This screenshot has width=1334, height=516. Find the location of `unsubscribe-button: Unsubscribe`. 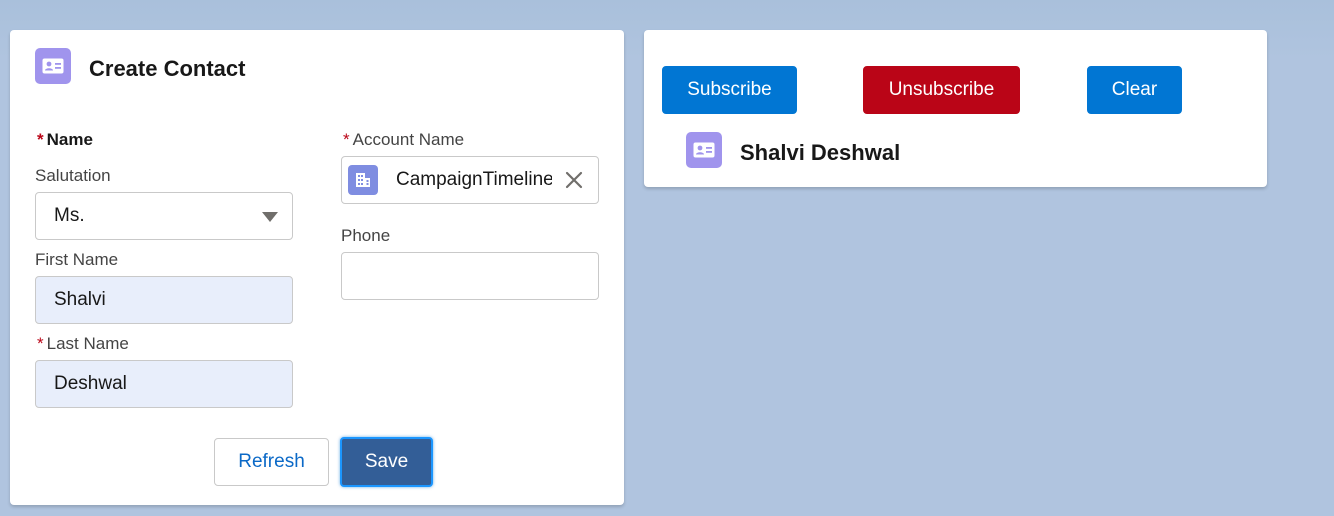

unsubscribe-button: Unsubscribe is located at coordinates (941, 90).